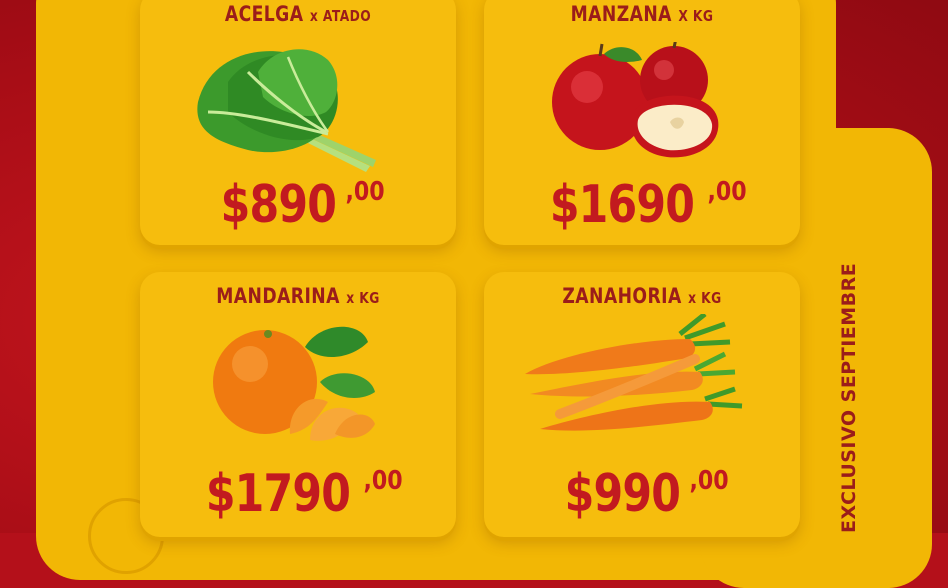 This screenshot has height=588, width=948. Describe the element at coordinates (634, 372) in the screenshot. I see `carrot-image` at that location.